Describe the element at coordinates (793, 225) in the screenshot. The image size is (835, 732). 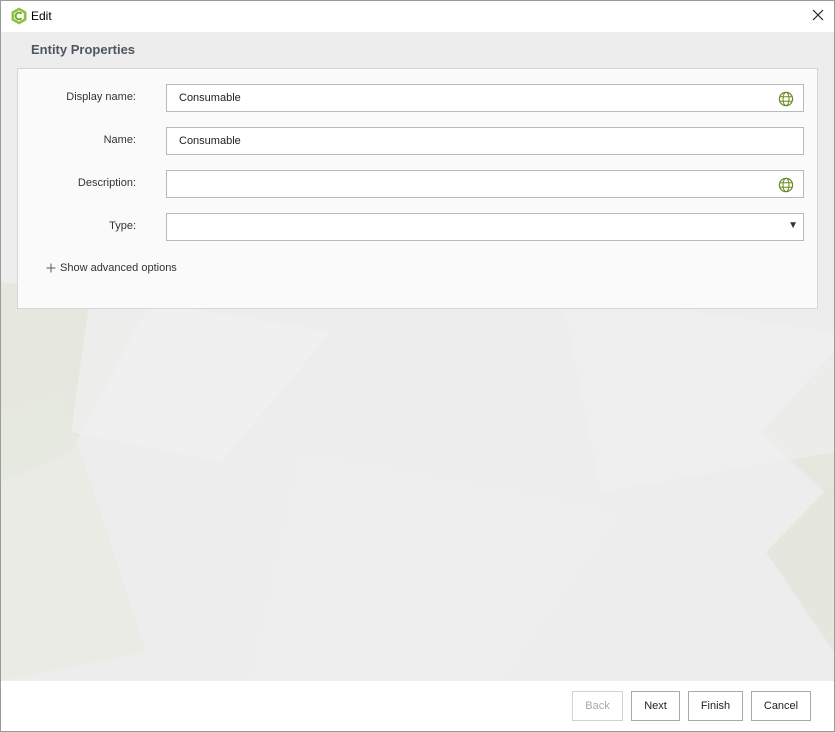
I see `chevron-down-icon: ▼` at that location.